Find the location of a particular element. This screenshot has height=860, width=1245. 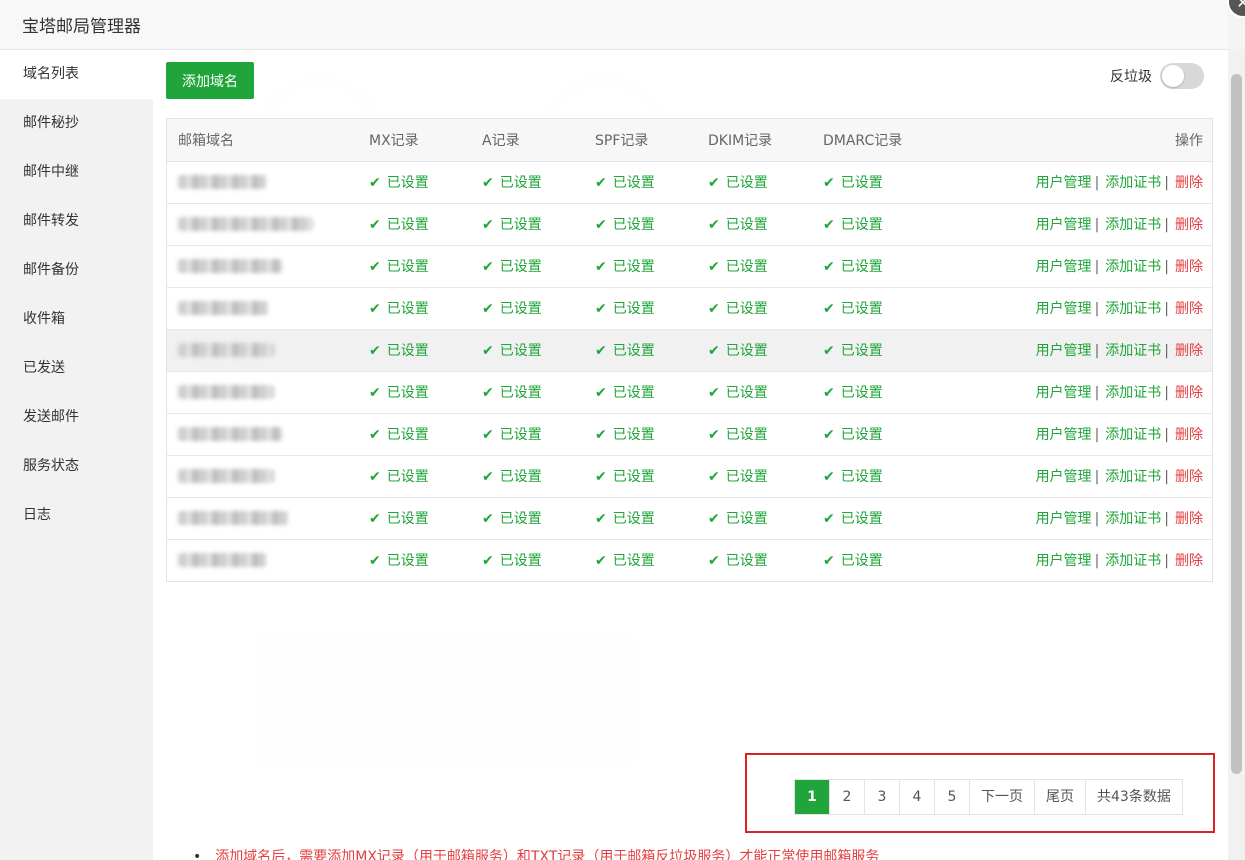

last-page-button: 尾页 is located at coordinates (1060, 797).